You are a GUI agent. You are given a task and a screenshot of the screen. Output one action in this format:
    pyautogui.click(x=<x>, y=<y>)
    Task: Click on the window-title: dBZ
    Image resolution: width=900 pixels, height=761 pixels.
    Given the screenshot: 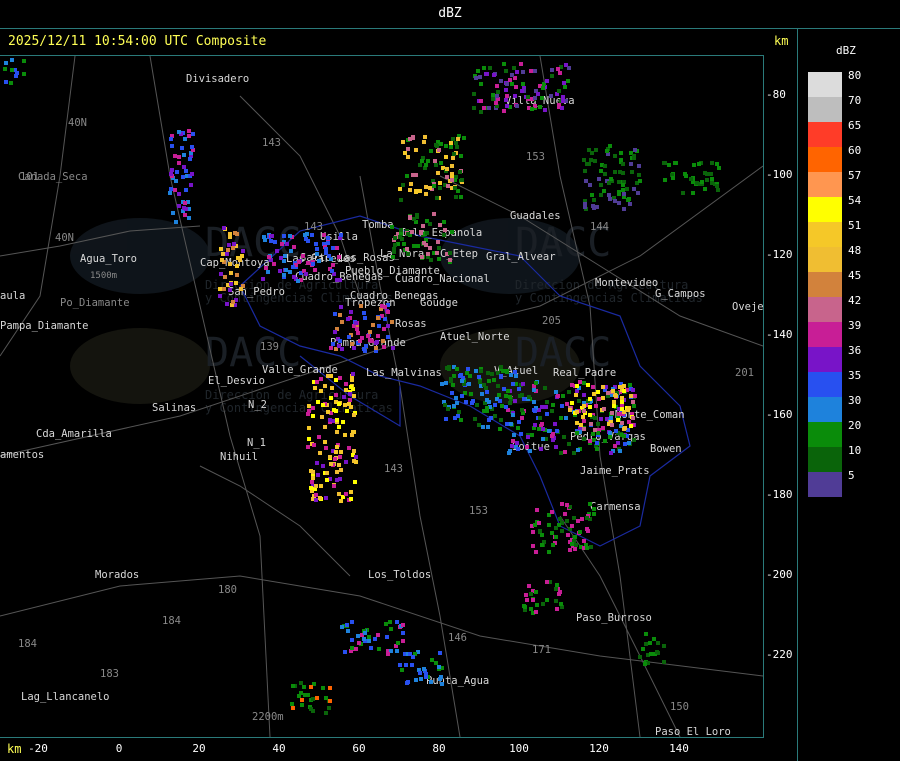 What is the action you would take?
    pyautogui.click(x=450, y=13)
    